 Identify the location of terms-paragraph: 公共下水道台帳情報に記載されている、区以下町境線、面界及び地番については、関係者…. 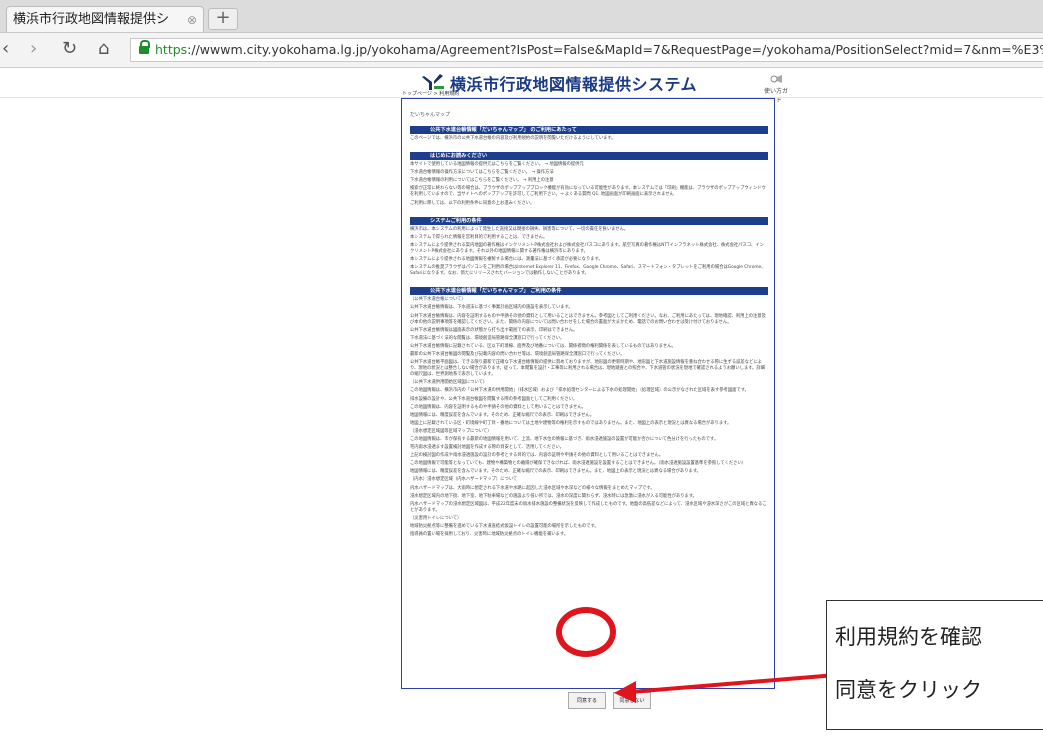
(543, 346).